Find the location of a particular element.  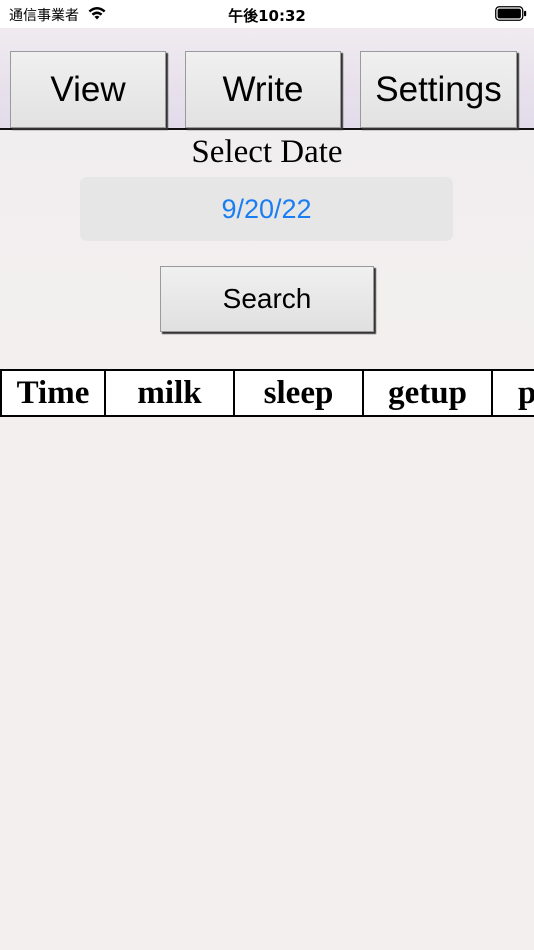

status-time: 午後10:32 is located at coordinates (267, 16).